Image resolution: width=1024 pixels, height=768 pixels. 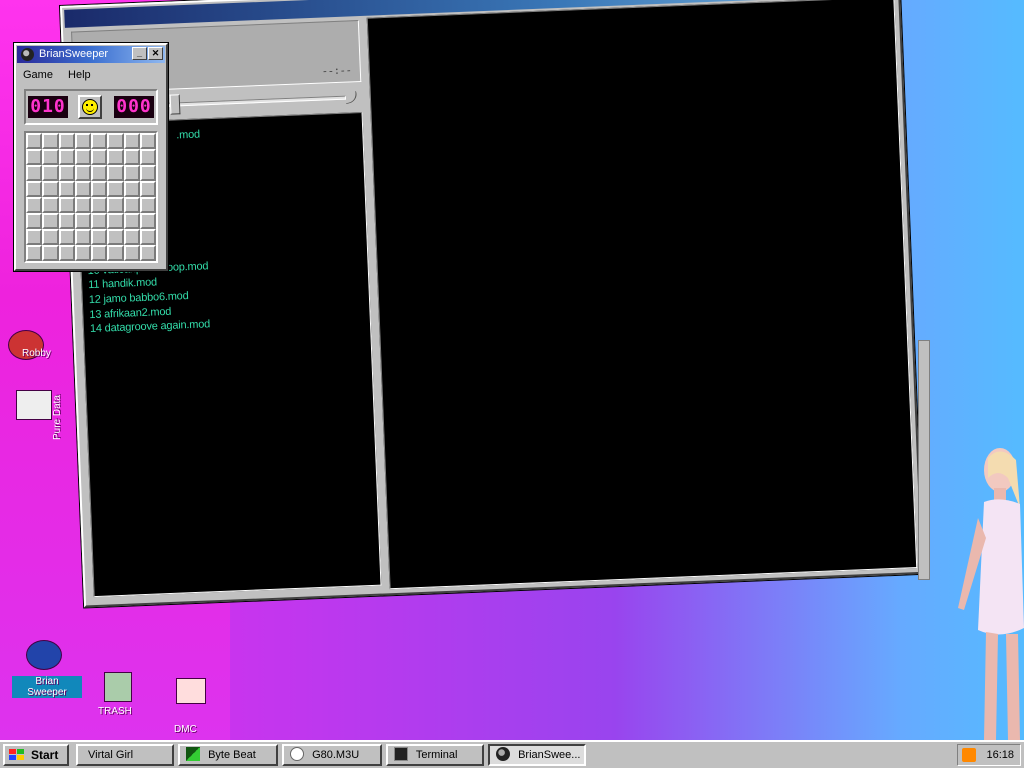 What do you see at coordinates (44, 655) in the screenshot?
I see `brian-sweeper-desktop-icon` at bounding box center [44, 655].